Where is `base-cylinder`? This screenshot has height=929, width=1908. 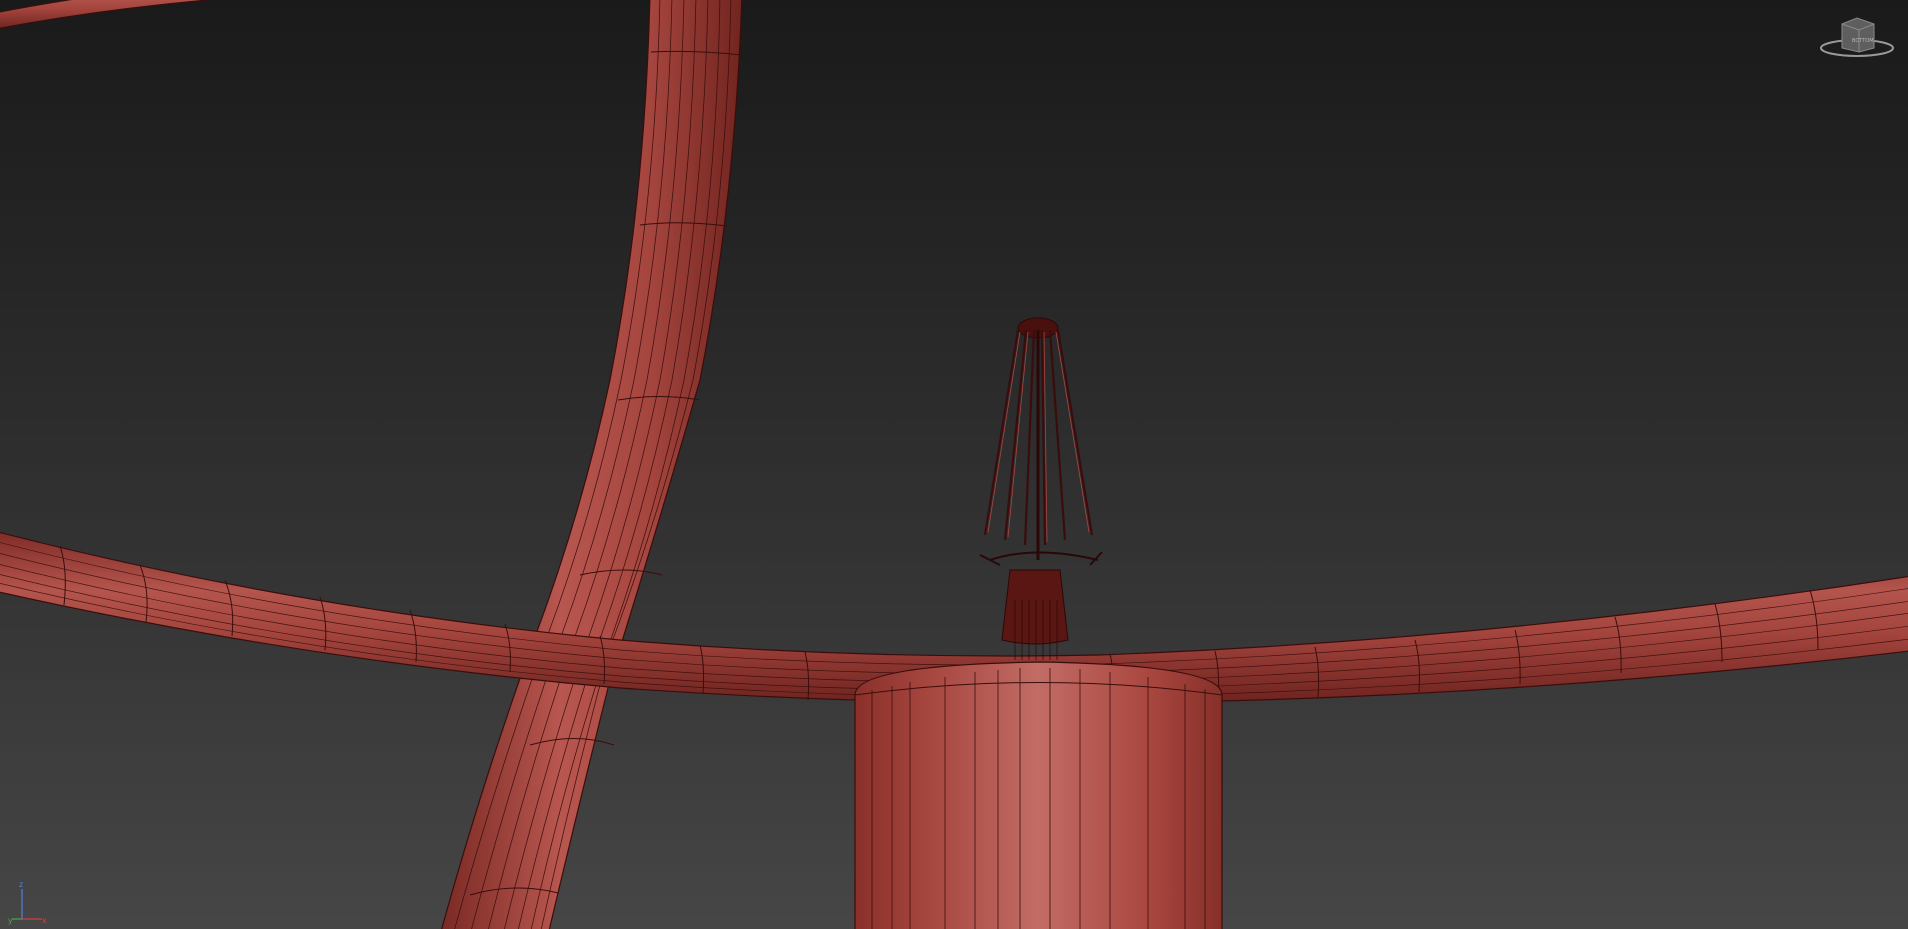 base-cylinder is located at coordinates (1038, 795).